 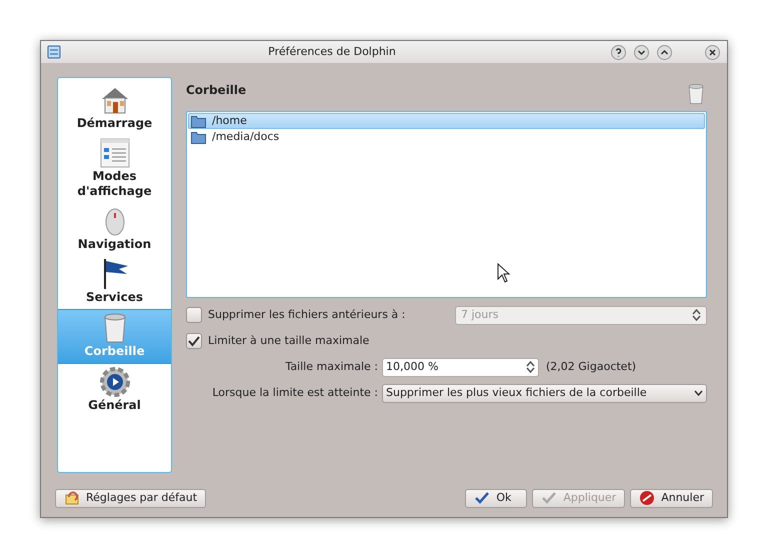 What do you see at coordinates (198, 121) in the screenshot?
I see `folder-icon` at bounding box center [198, 121].